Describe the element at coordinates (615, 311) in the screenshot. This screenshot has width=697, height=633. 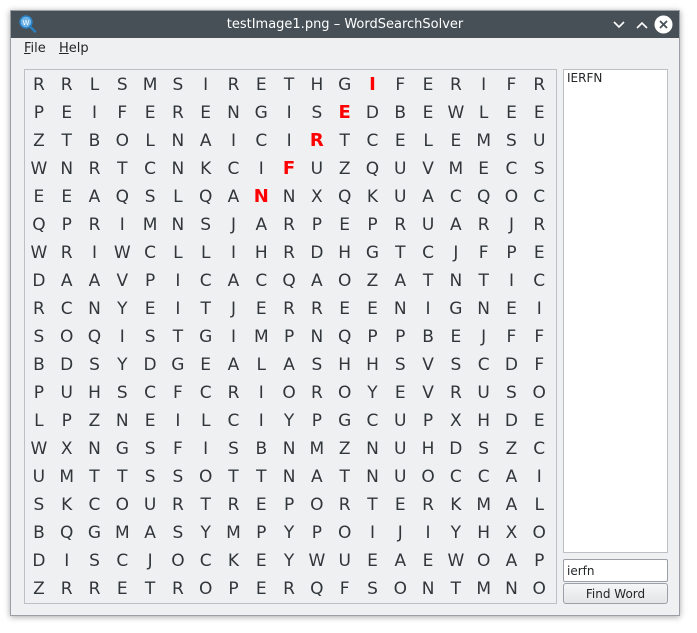
I see `found-words-list: IERFN` at that location.